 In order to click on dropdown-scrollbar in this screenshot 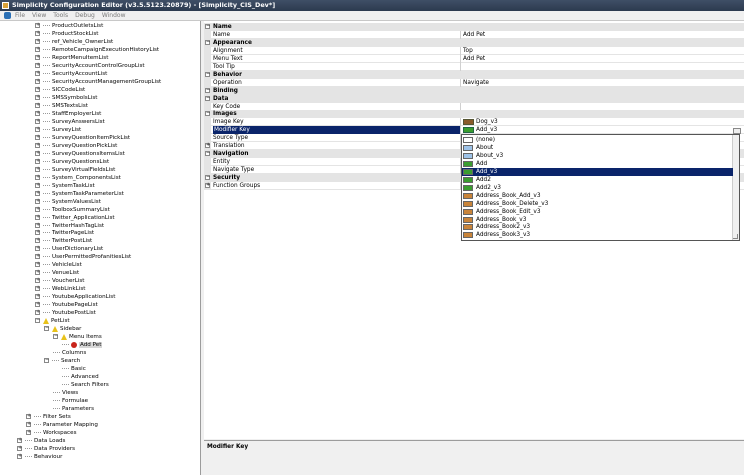, I will do `click(735, 187)`.